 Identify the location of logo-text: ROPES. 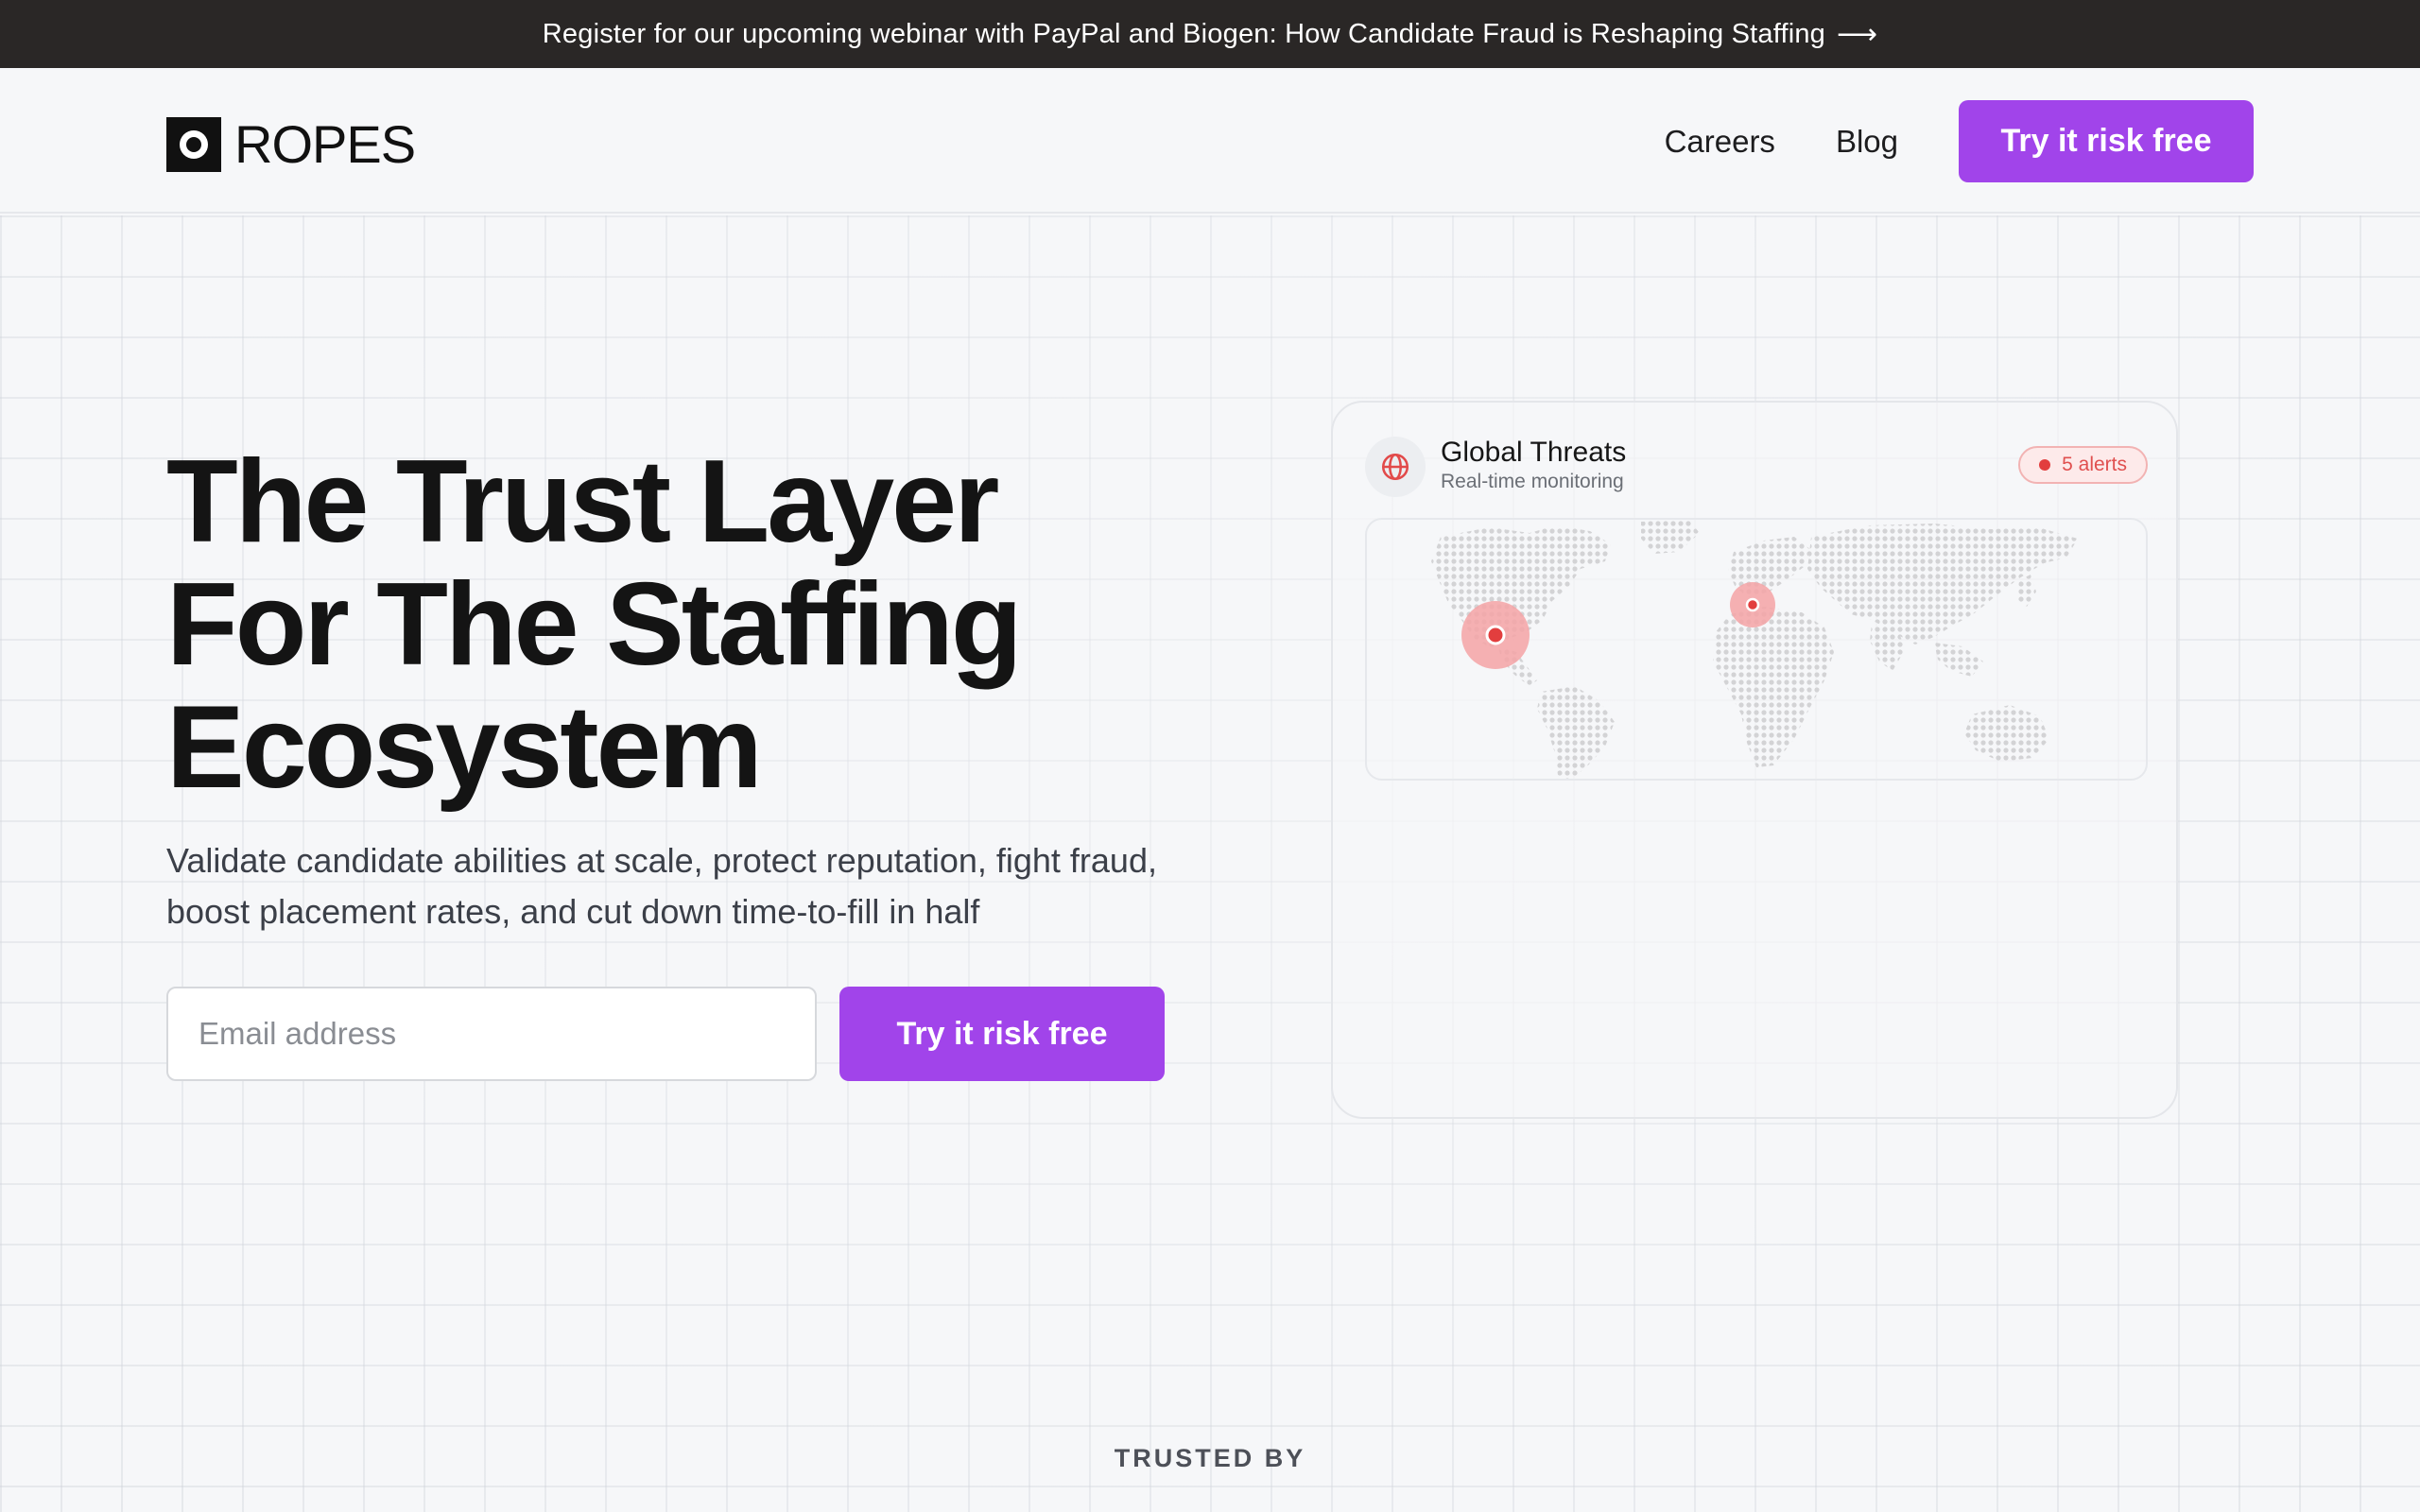
(325, 144).